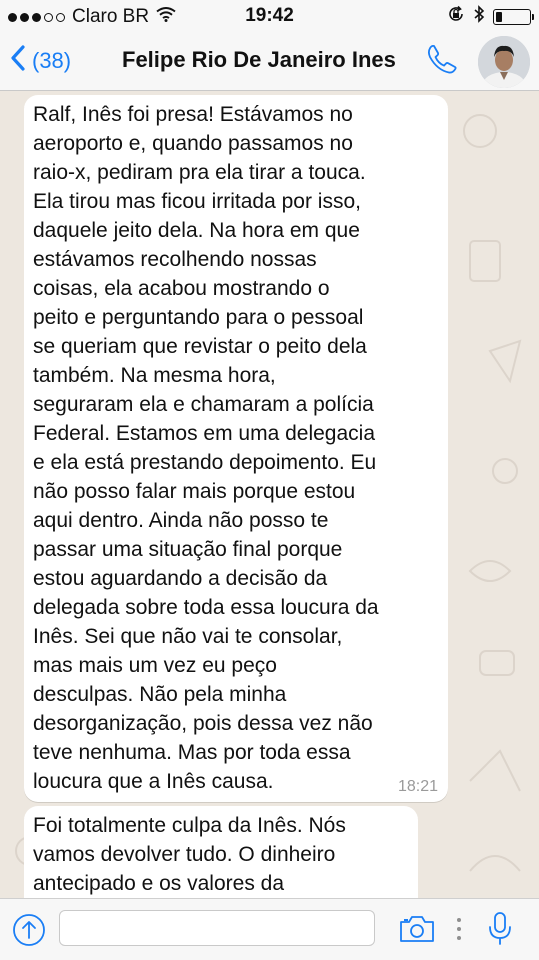  What do you see at coordinates (479, 17) in the screenshot?
I see `bluetooth-icon` at bounding box center [479, 17].